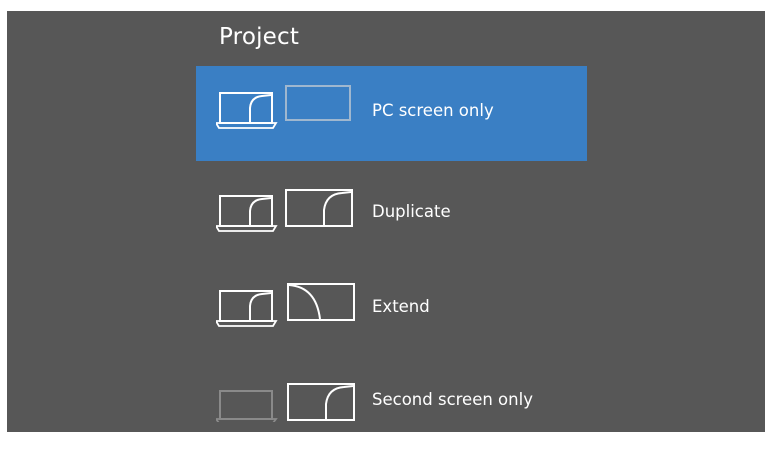 The height and width of the screenshot is (451, 768). I want to click on option-second-screen-only: Second screen only, so click(391, 403).